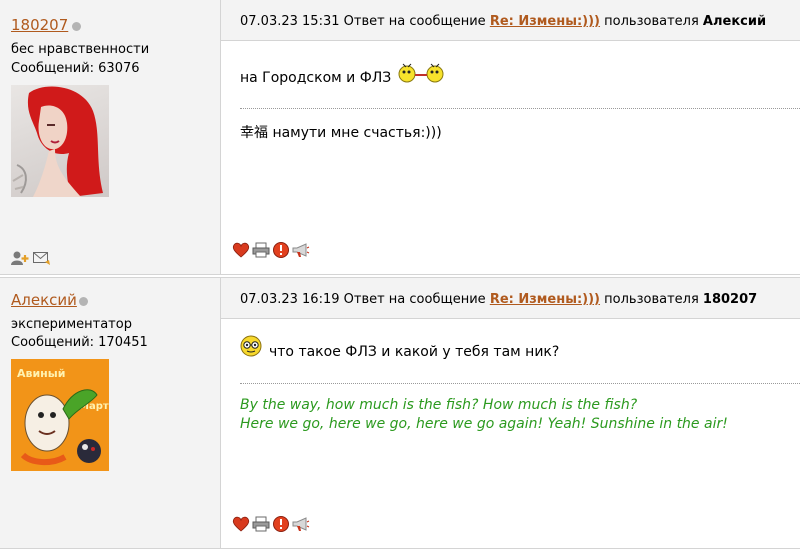 This screenshot has width=800, height=549. Describe the element at coordinates (79, 342) in the screenshot. I see `author-message-count: Сообщений: 170451` at that location.